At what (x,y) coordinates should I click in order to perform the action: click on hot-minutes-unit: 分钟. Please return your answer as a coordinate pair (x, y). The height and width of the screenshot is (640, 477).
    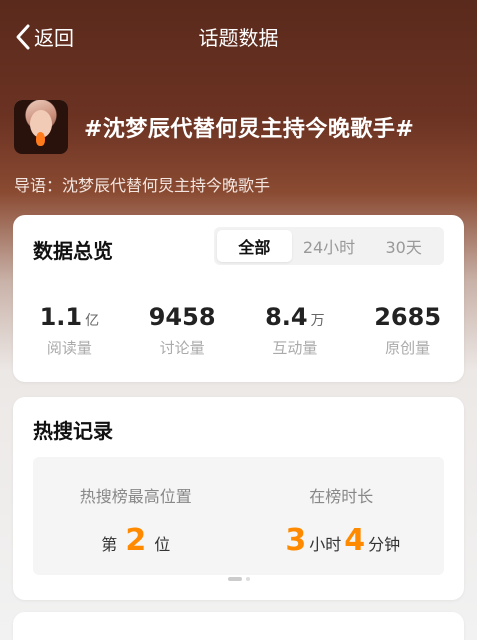
    Looking at the image, I should click on (384, 544).